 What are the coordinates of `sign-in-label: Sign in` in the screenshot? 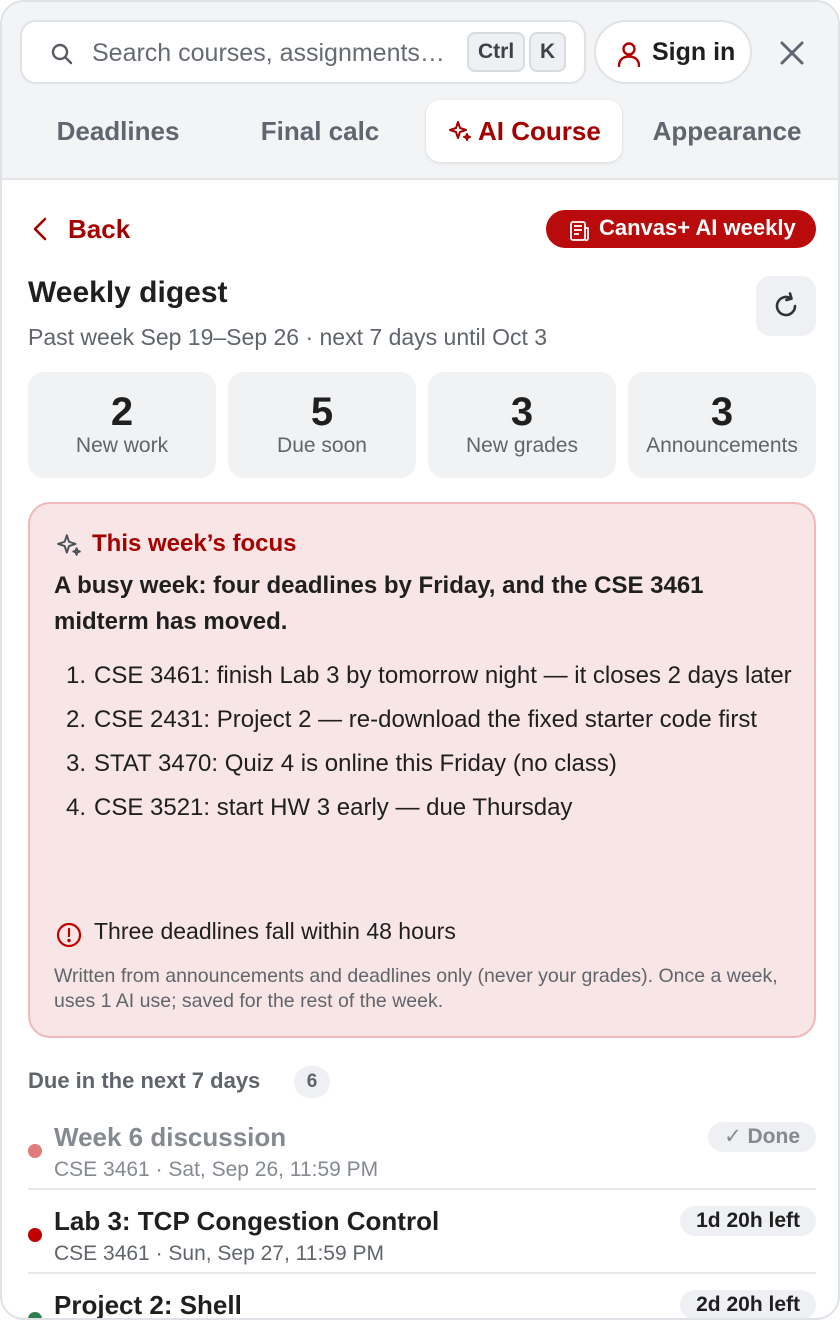 It's located at (694, 52).